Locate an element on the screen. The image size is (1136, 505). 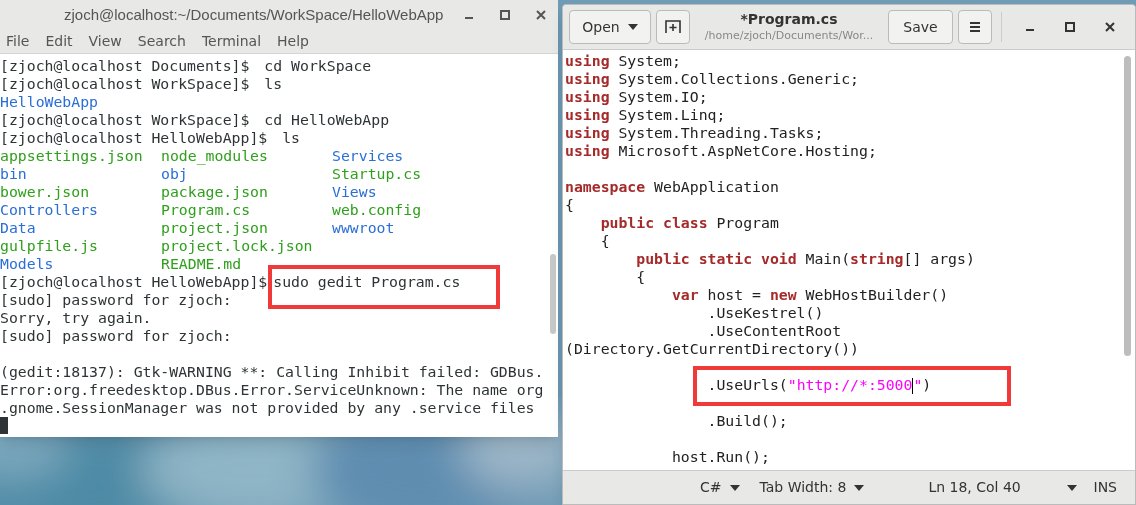
code-line: using System.Linq; is located at coordinates (645, 114).